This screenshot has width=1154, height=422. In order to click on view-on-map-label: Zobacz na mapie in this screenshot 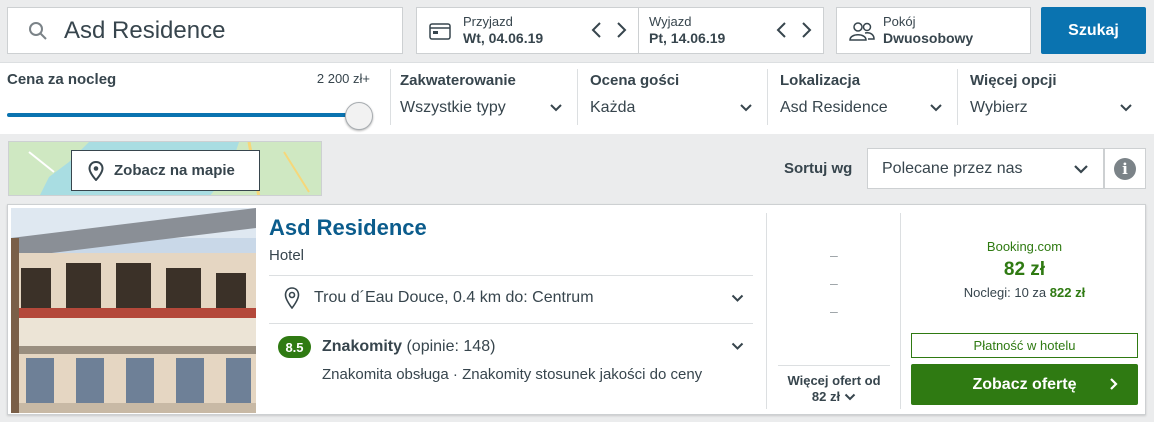, I will do `click(174, 170)`.